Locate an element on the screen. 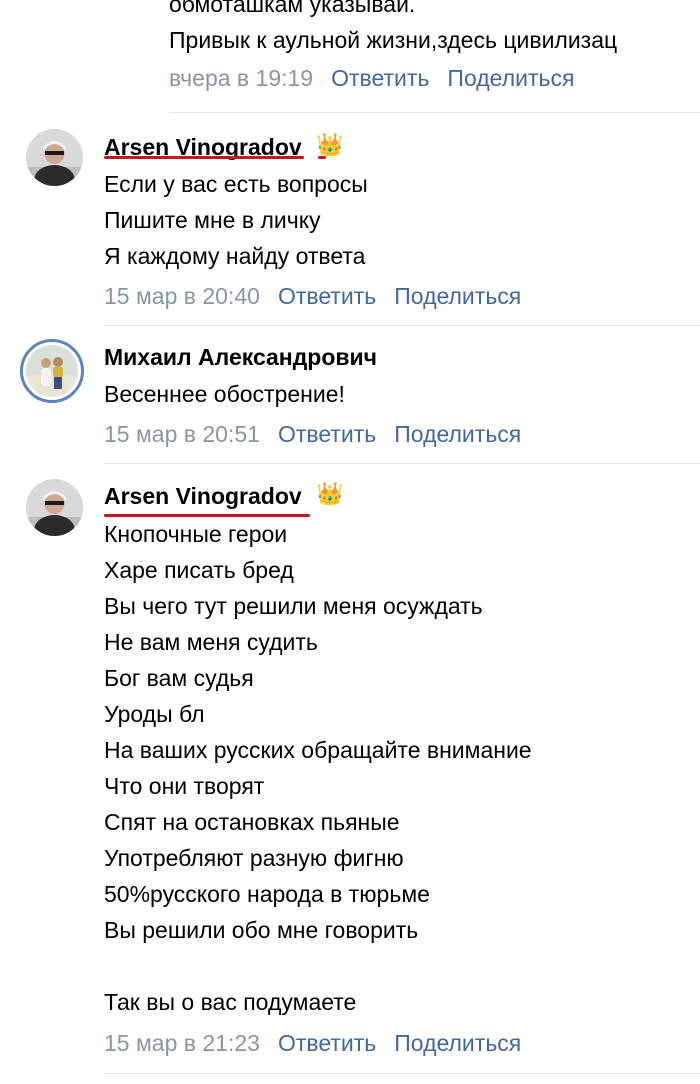 The height and width of the screenshot is (1084, 700). comment-line: 50%русского народа в тюрьме is located at coordinates (267, 894).